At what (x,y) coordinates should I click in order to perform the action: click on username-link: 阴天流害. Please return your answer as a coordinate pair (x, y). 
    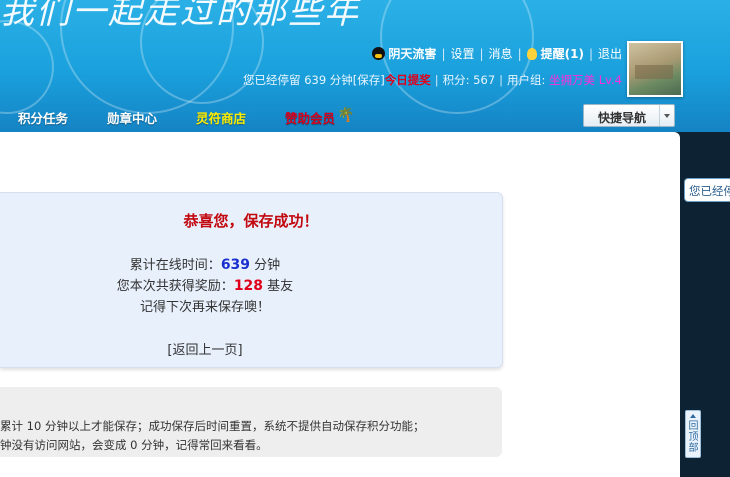
    Looking at the image, I should click on (412, 54).